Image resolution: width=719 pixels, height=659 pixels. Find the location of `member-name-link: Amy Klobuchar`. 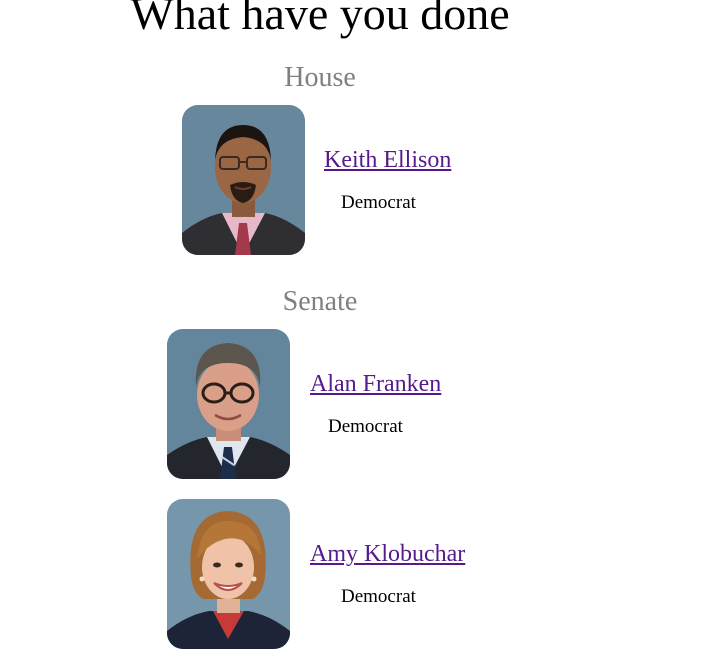

member-name-link: Amy Klobuchar is located at coordinates (387, 554).